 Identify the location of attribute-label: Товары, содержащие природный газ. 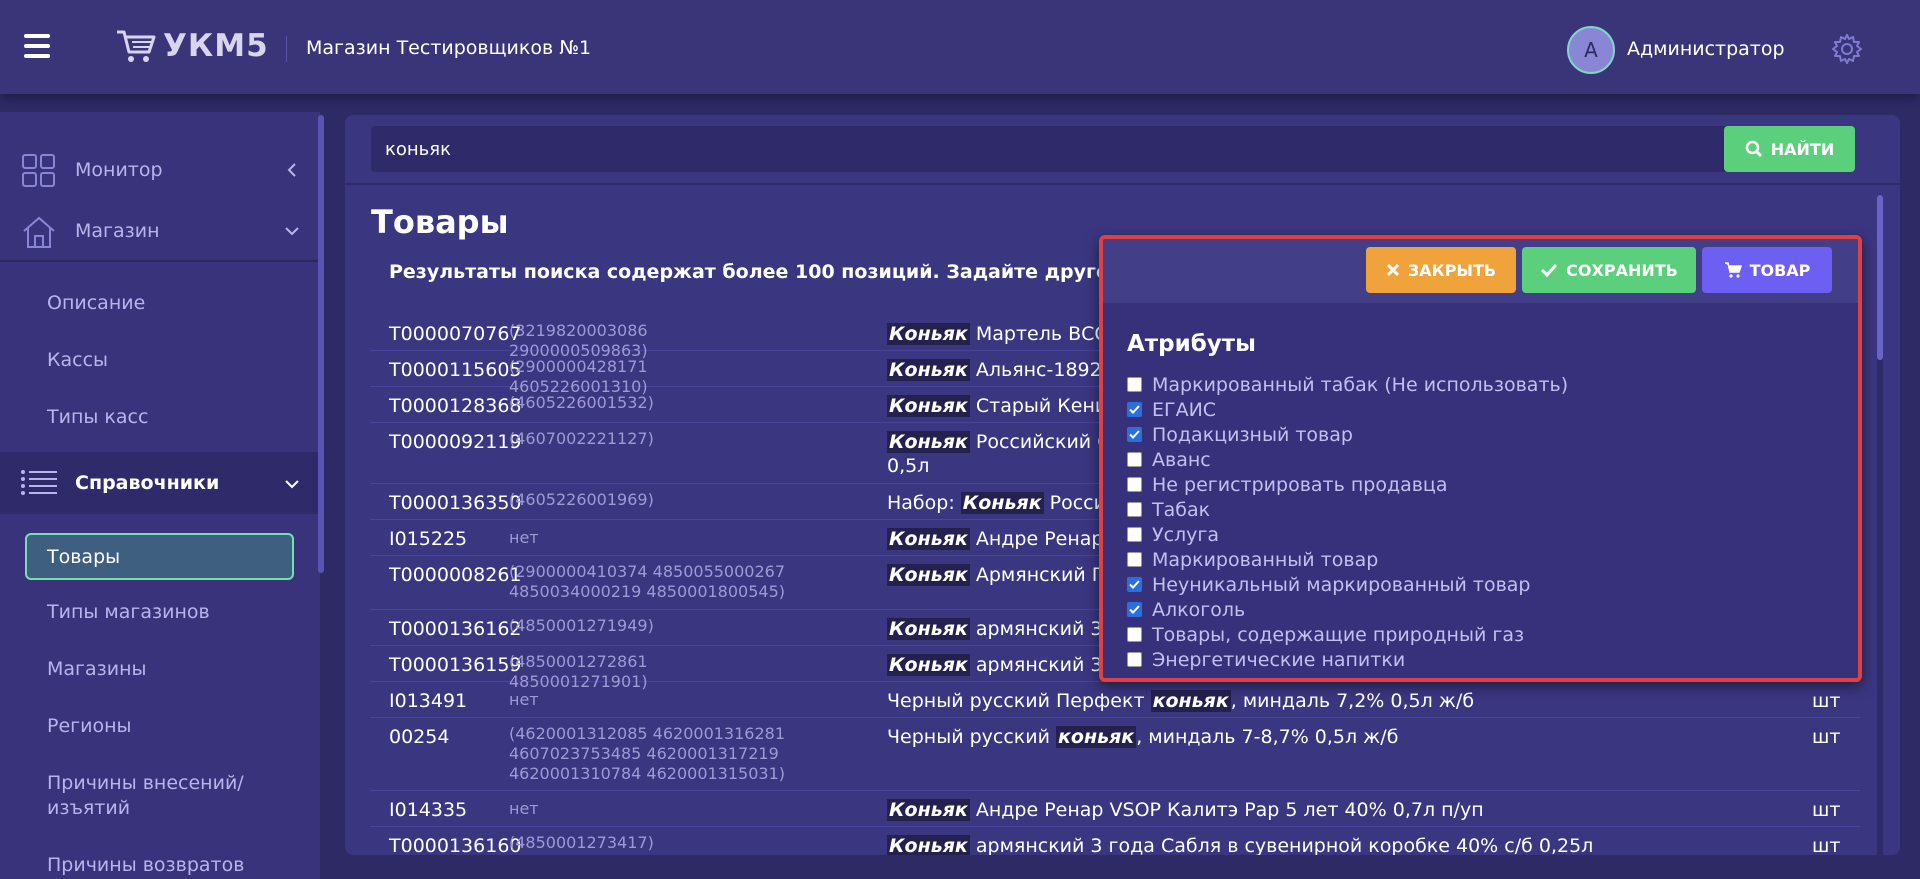
(1338, 634).